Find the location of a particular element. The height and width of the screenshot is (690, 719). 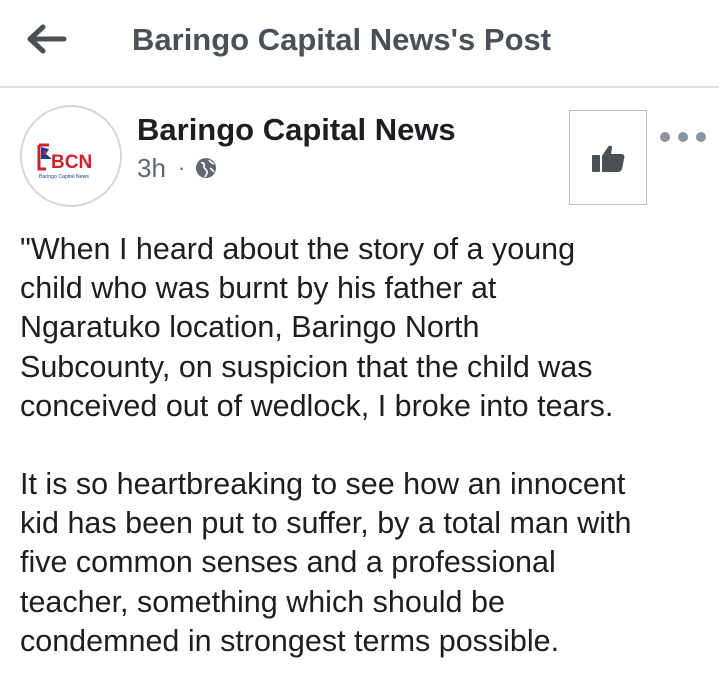

back-button is located at coordinates (47, 39).